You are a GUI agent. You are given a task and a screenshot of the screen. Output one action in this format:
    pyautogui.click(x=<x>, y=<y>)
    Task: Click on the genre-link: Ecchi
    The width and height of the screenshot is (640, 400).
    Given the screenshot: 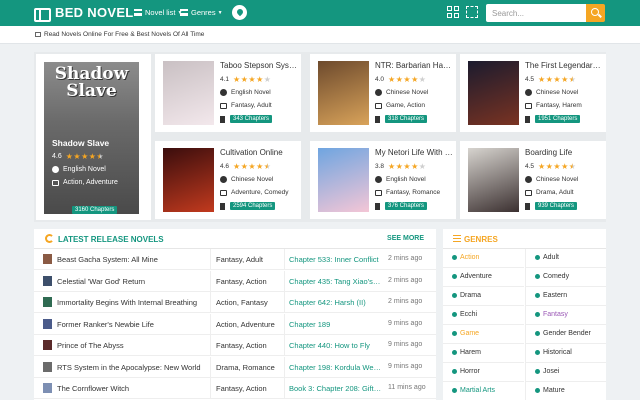 What is the action you would take?
    pyautogui.click(x=483, y=315)
    